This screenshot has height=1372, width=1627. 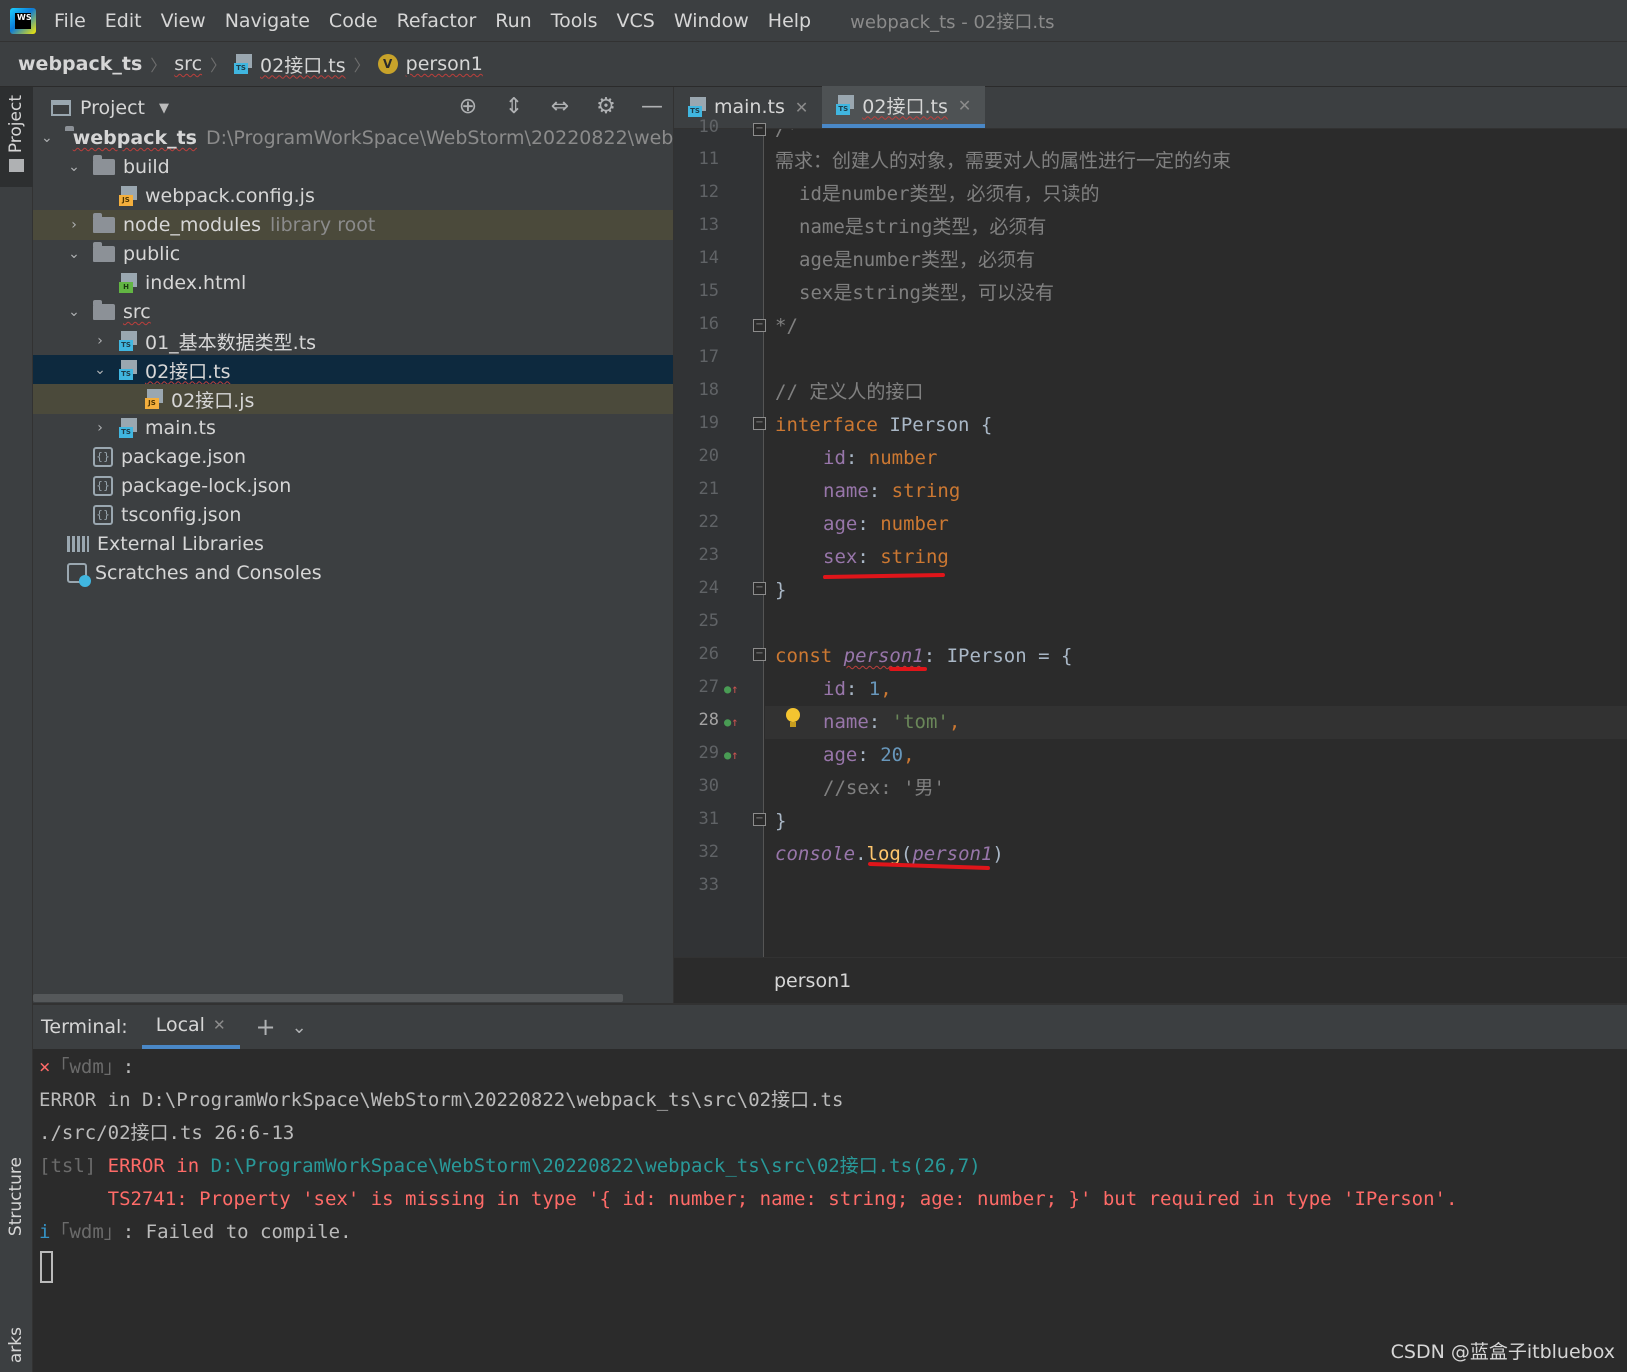 I want to click on tree-item-webpack-config: webpack.config.js, so click(x=353, y=196).